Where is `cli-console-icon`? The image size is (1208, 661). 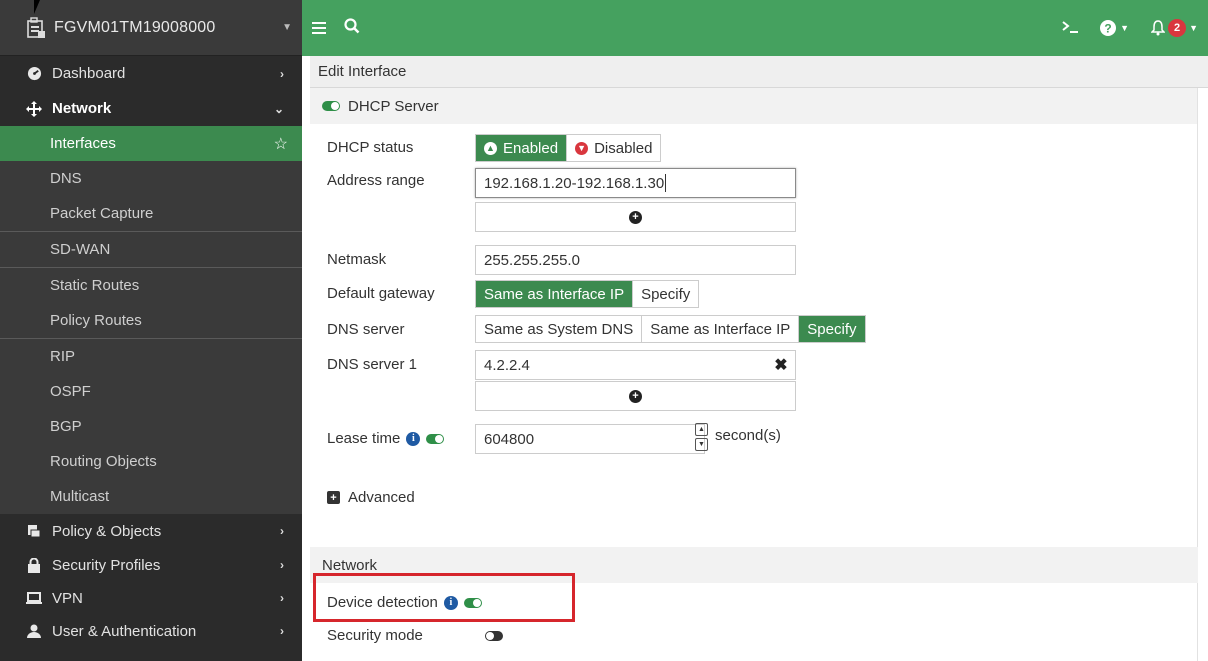 cli-console-icon is located at coordinates (1070, 28).